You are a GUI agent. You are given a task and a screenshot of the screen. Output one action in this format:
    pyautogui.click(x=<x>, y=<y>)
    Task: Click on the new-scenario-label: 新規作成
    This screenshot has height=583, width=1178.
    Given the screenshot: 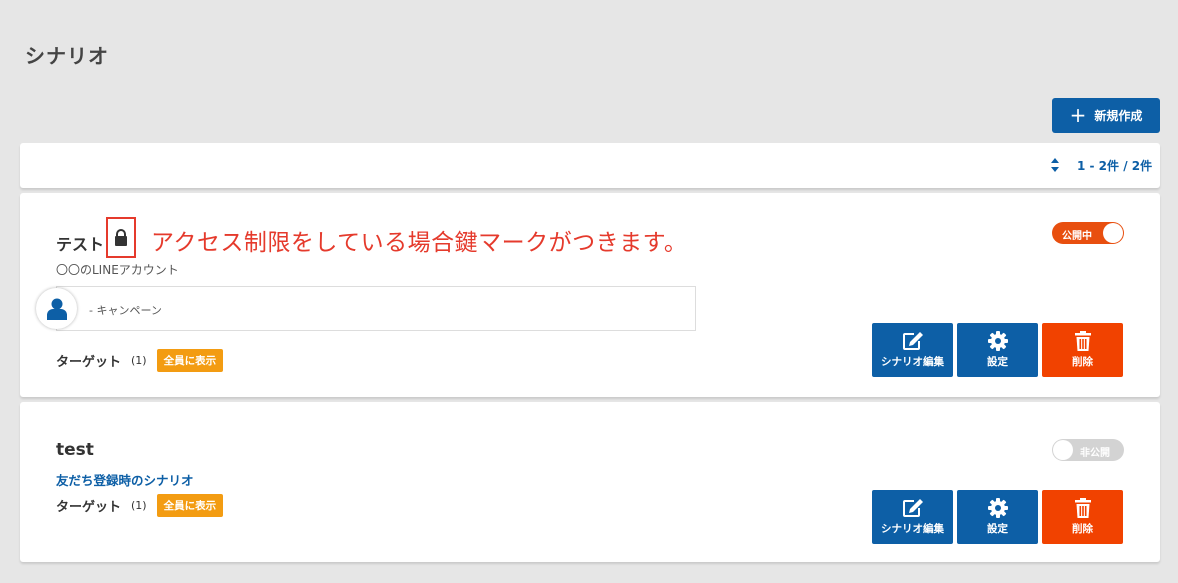 What is the action you would take?
    pyautogui.click(x=1118, y=116)
    